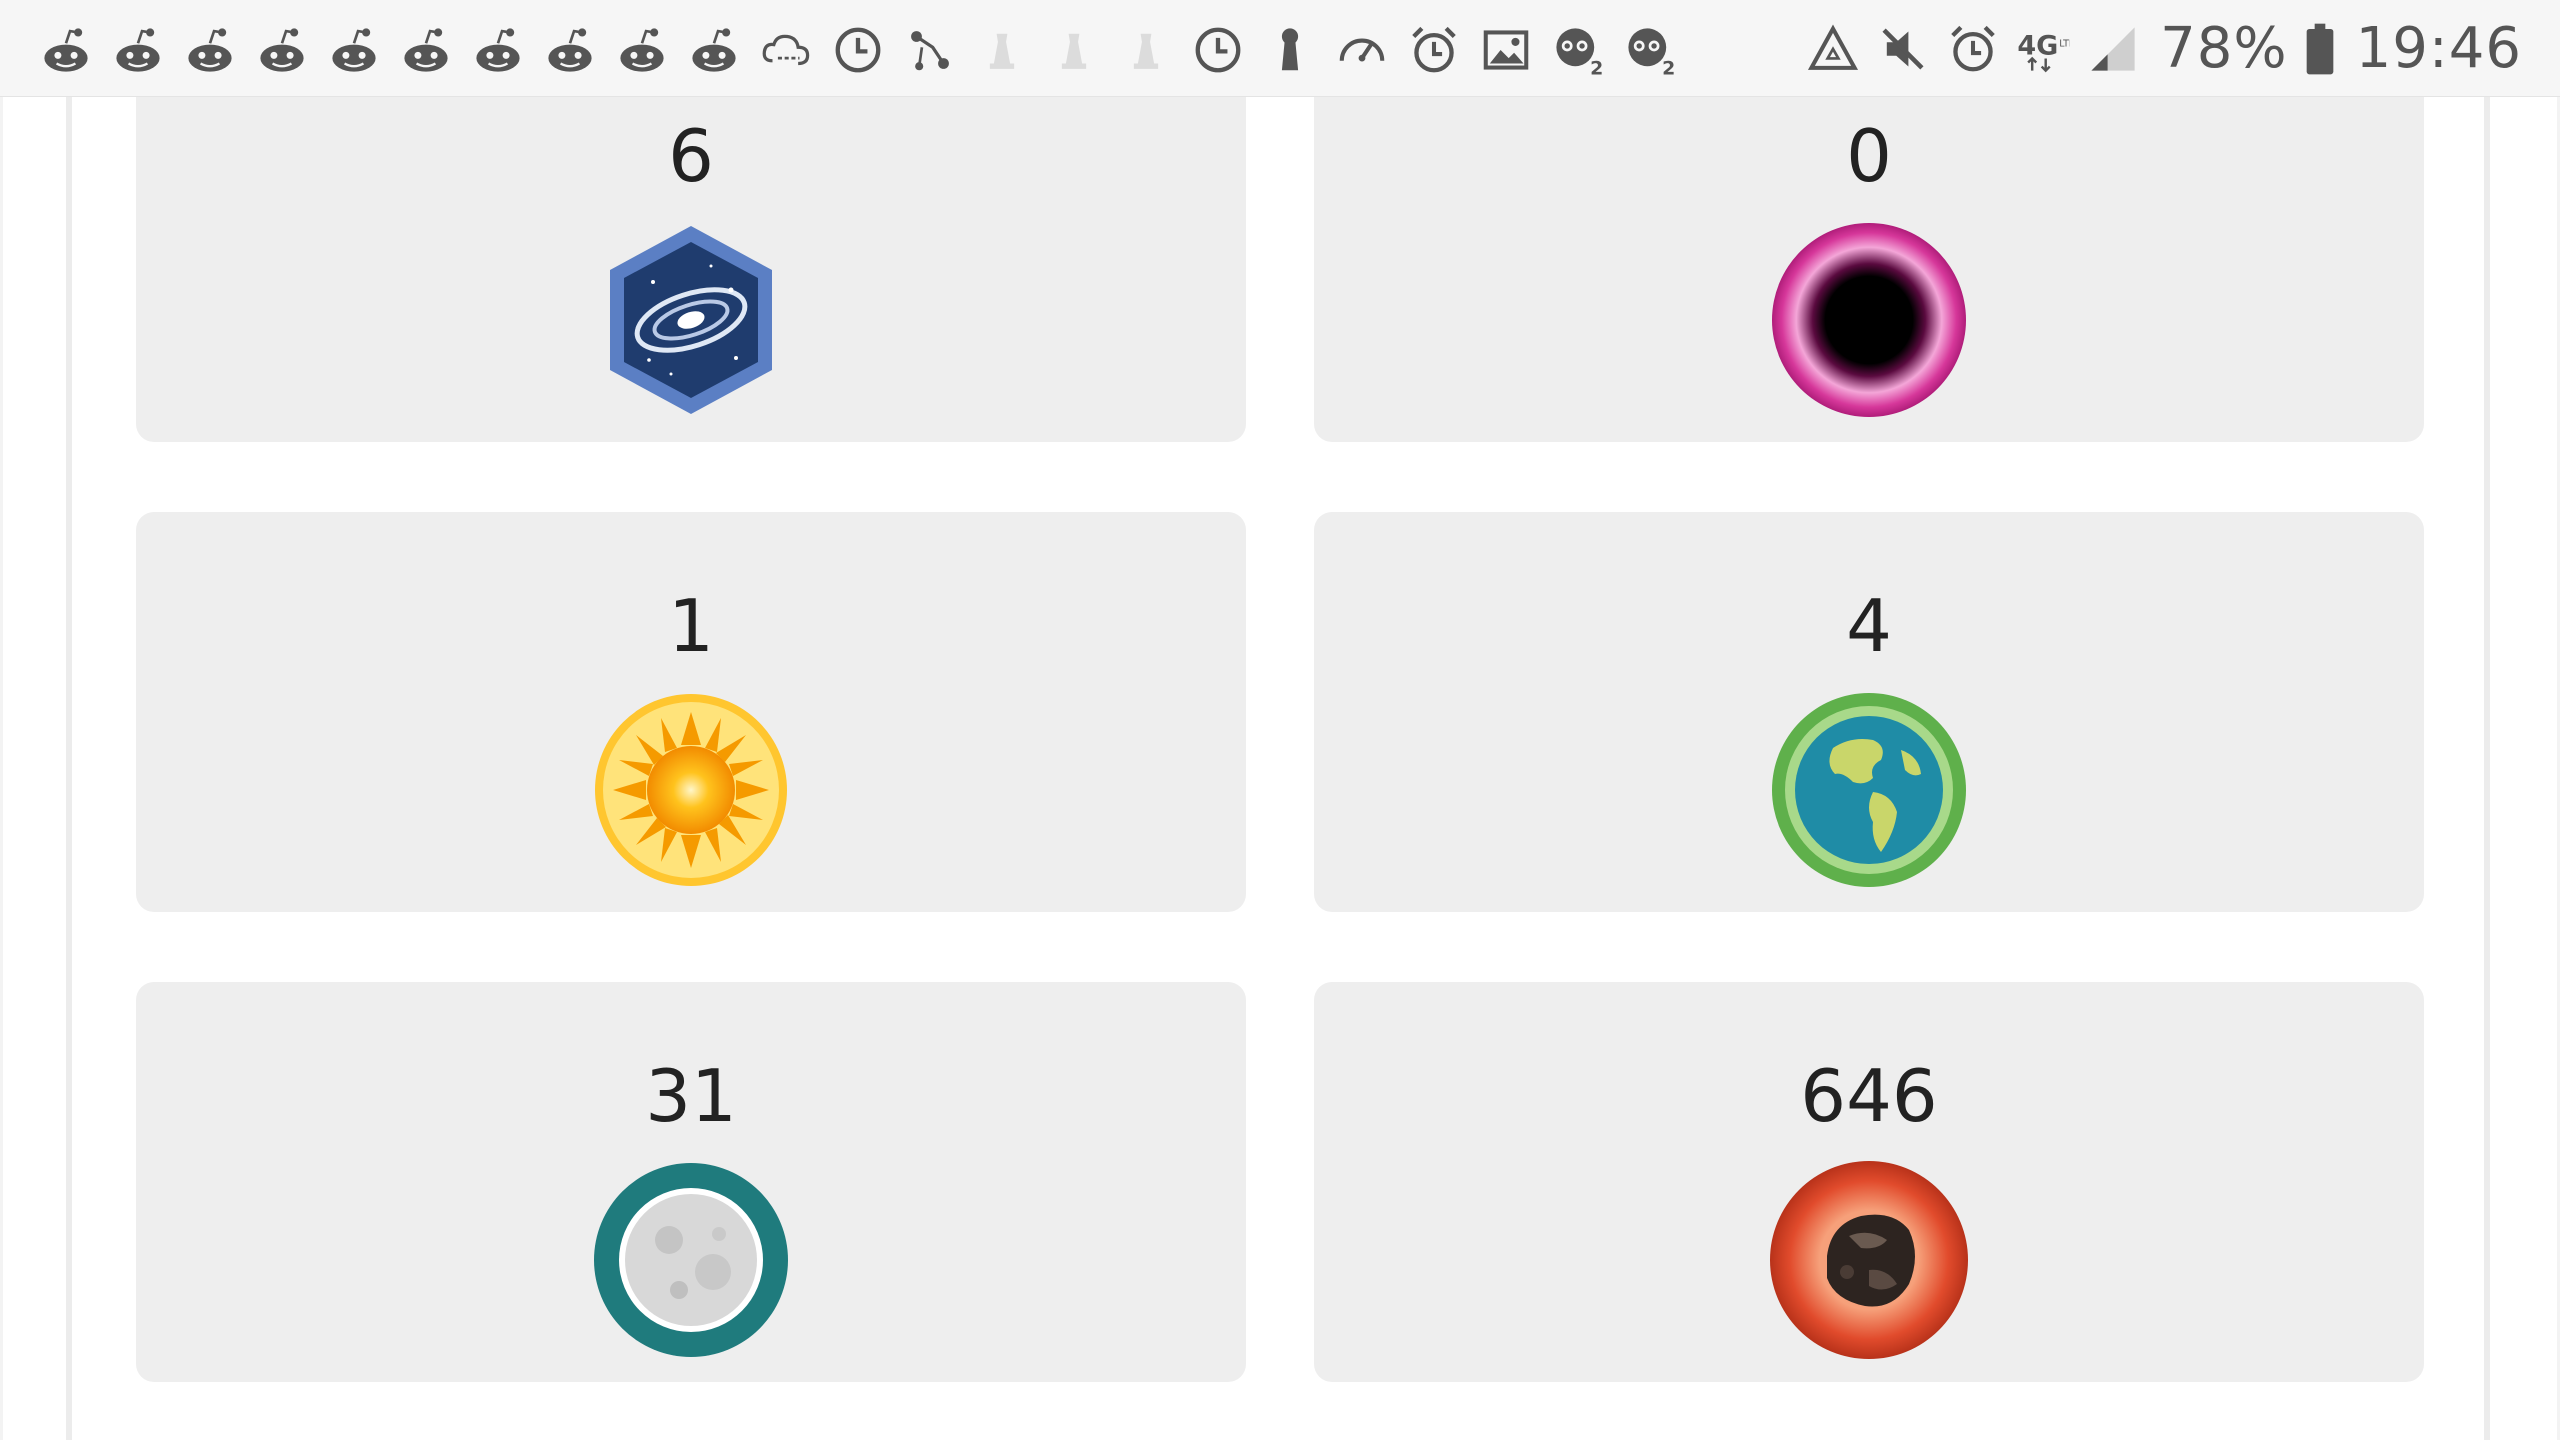  What do you see at coordinates (2064, 43) in the screenshot?
I see `svg-text: LTE` at bounding box center [2064, 43].